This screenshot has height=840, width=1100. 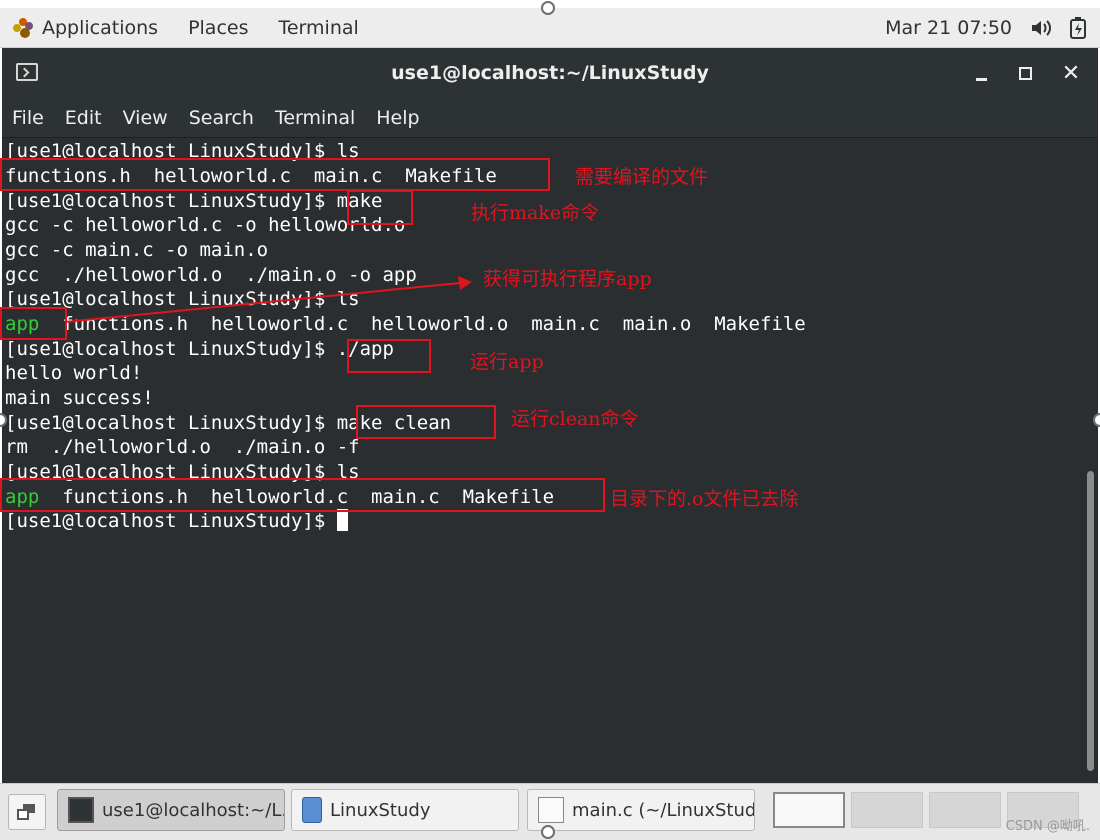 What do you see at coordinates (551, 810) in the screenshot?
I see `text-editor-icon` at bounding box center [551, 810].